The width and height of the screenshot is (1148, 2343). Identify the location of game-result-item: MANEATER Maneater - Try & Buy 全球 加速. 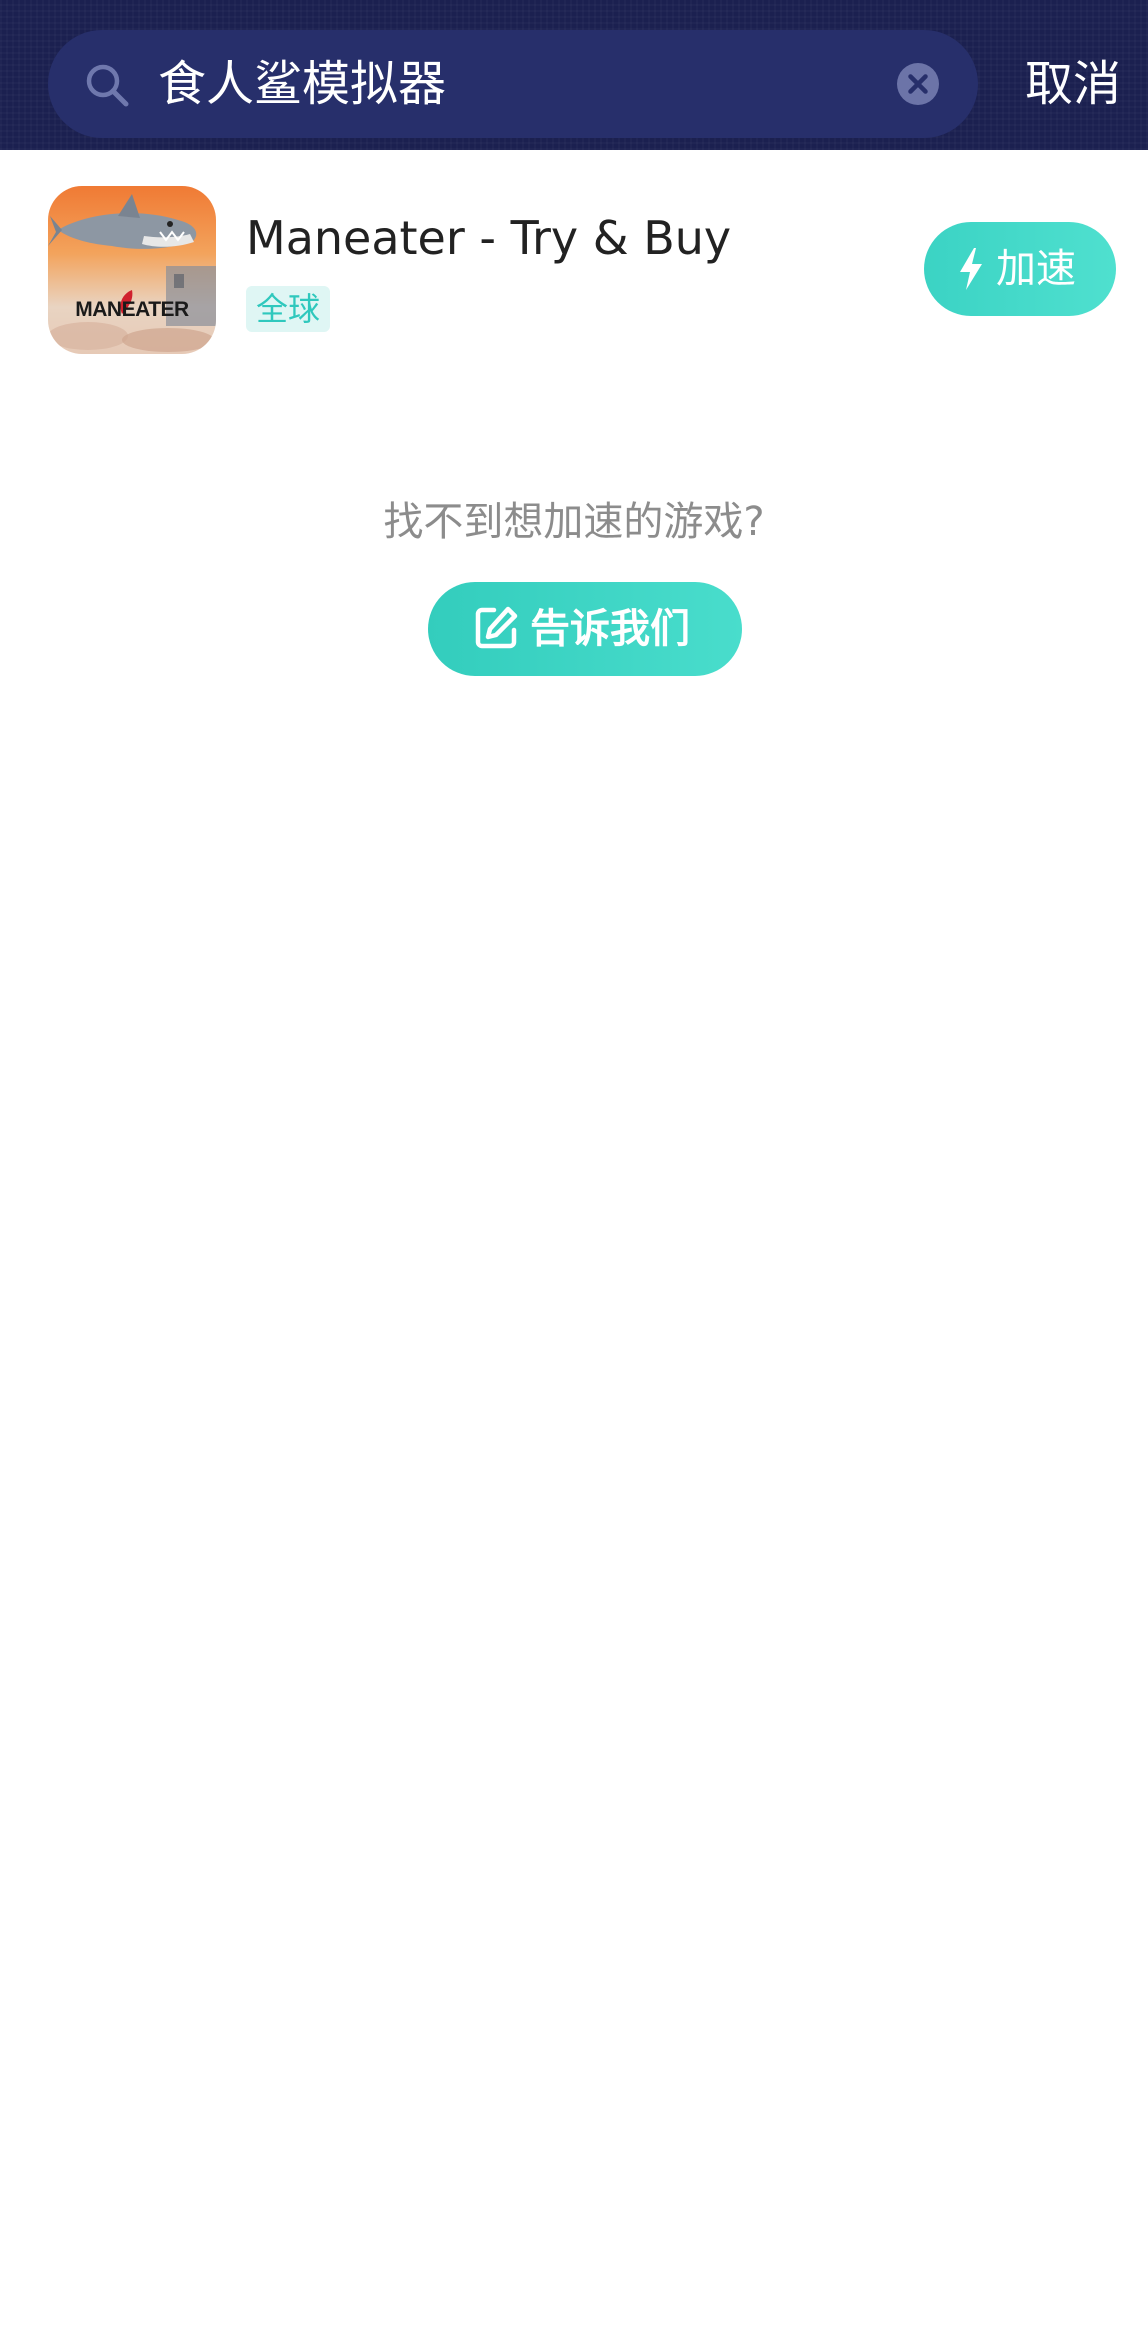
(574, 265).